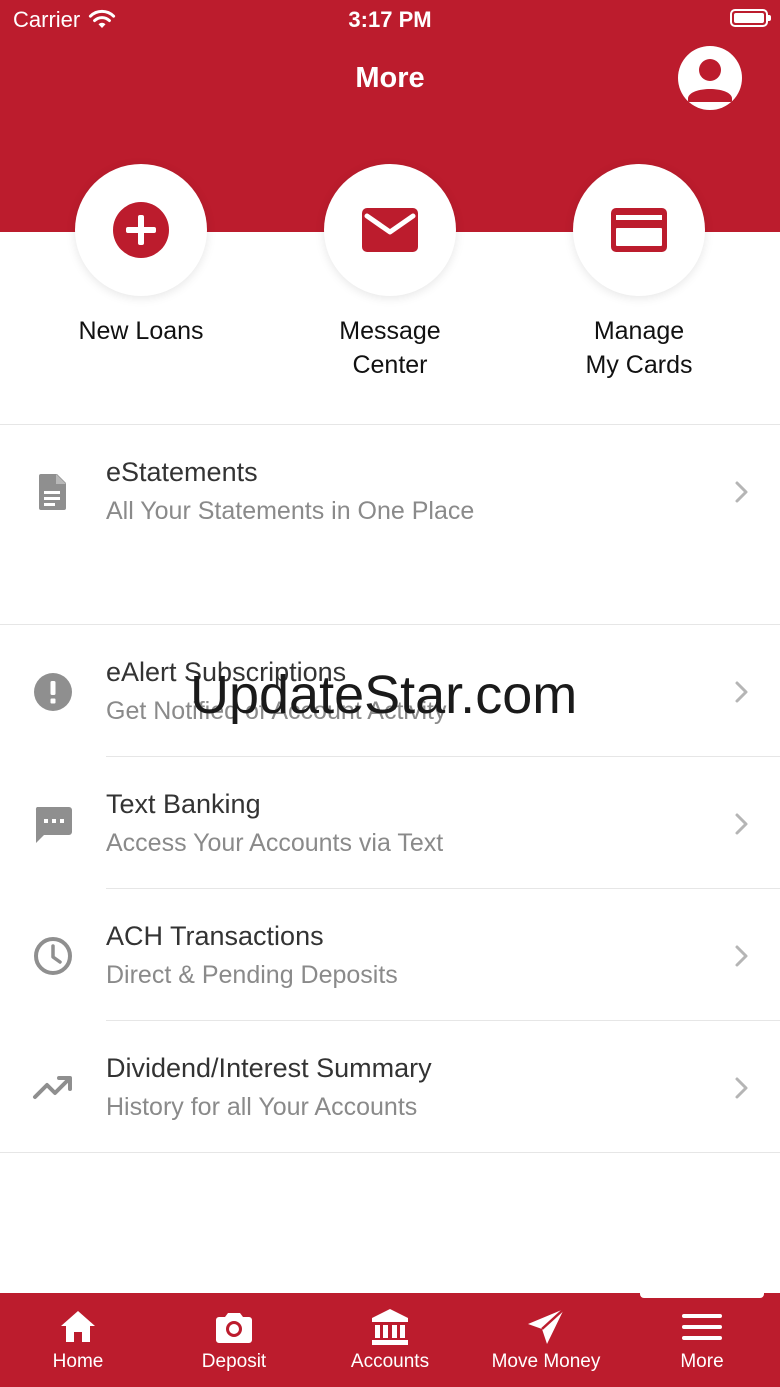 Image resolution: width=780 pixels, height=1387 pixels. What do you see at coordinates (226, 672) in the screenshot?
I see `menu-item-title: eAlert Subscriptions` at bounding box center [226, 672].